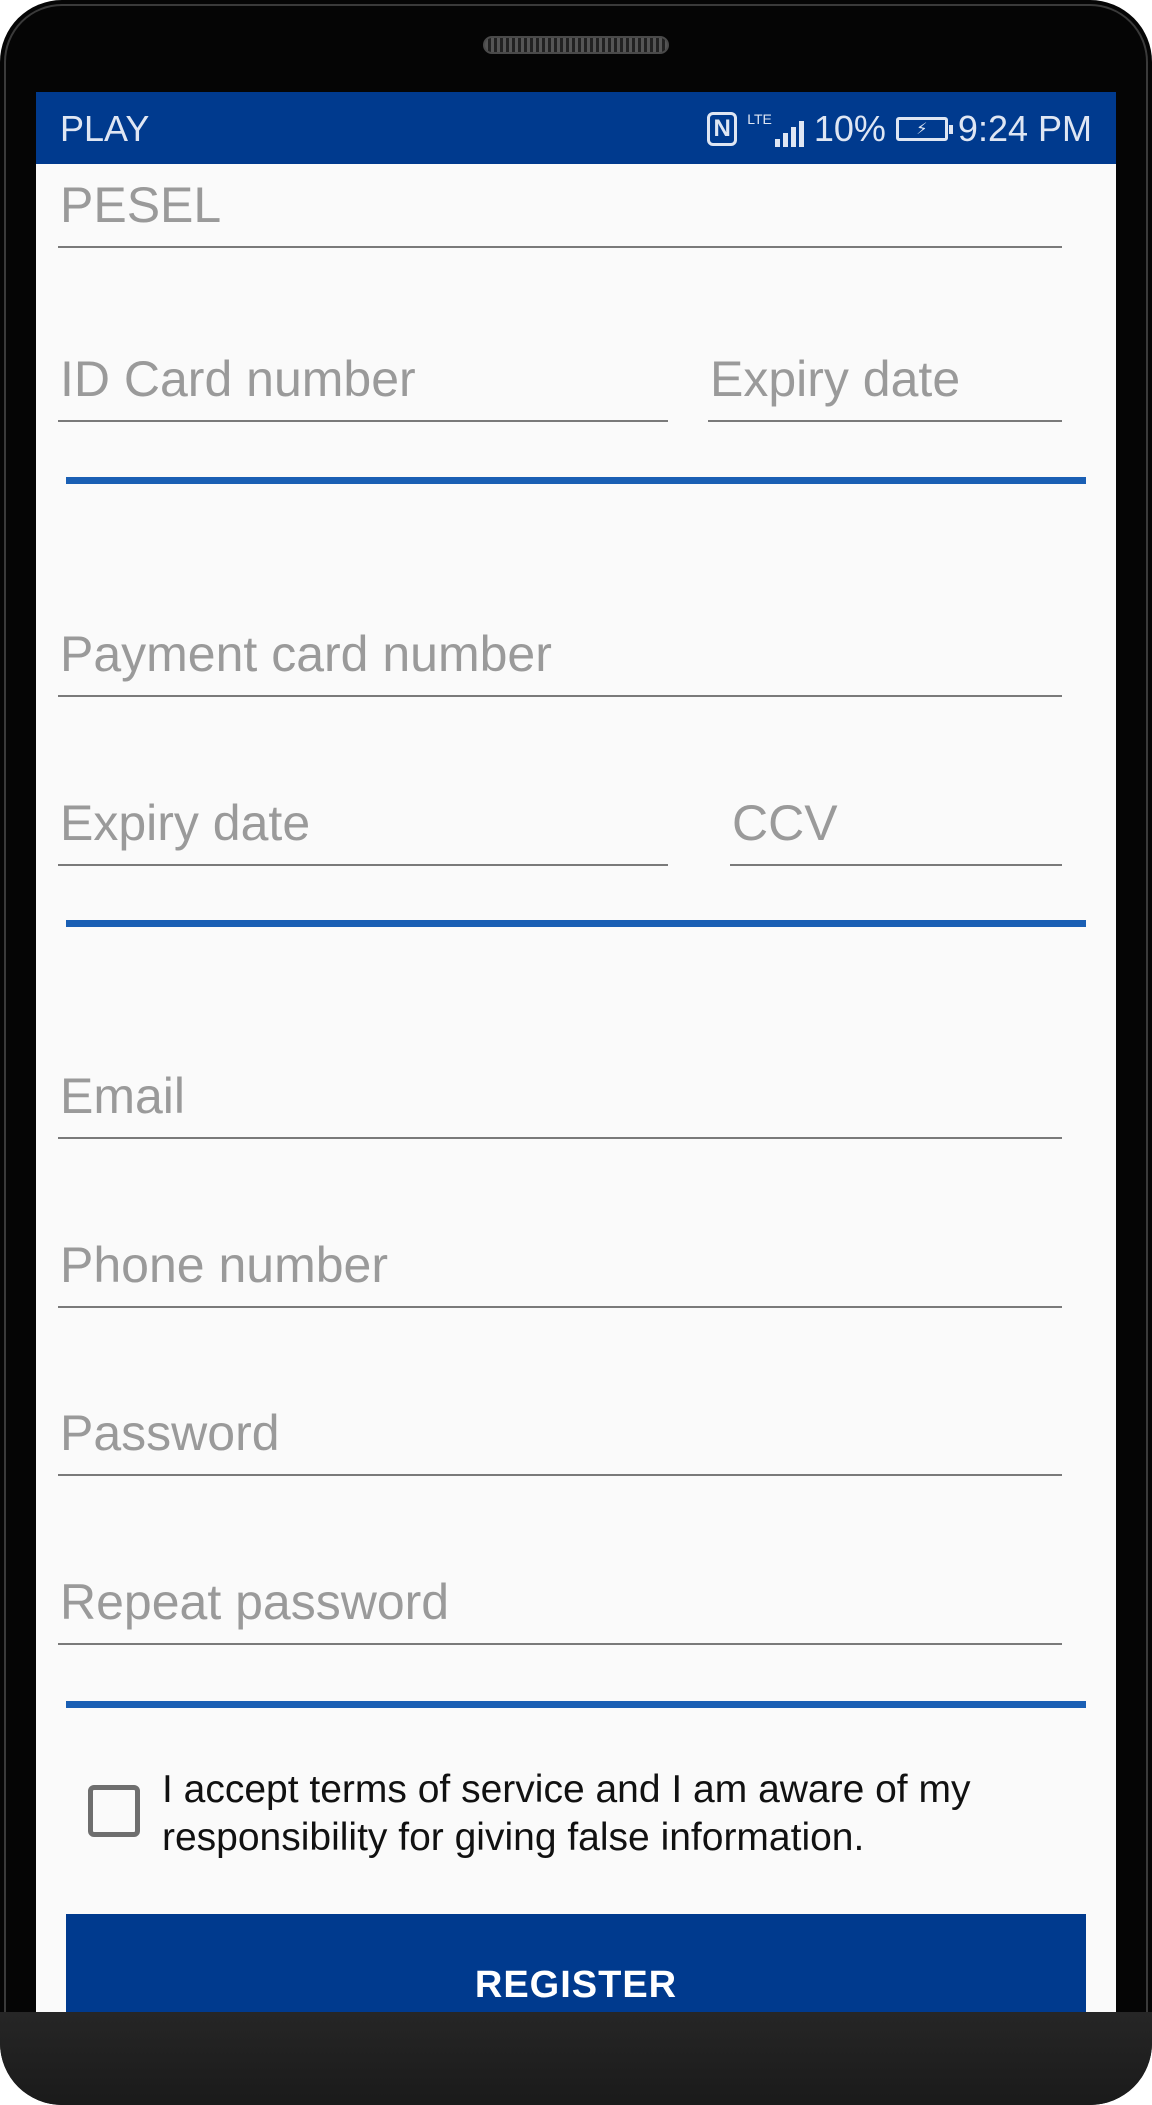 Image resolution: width=1152 pixels, height=2105 pixels. Describe the element at coordinates (560, 1599) in the screenshot. I see `repeat-password-field: Repeat password` at that location.